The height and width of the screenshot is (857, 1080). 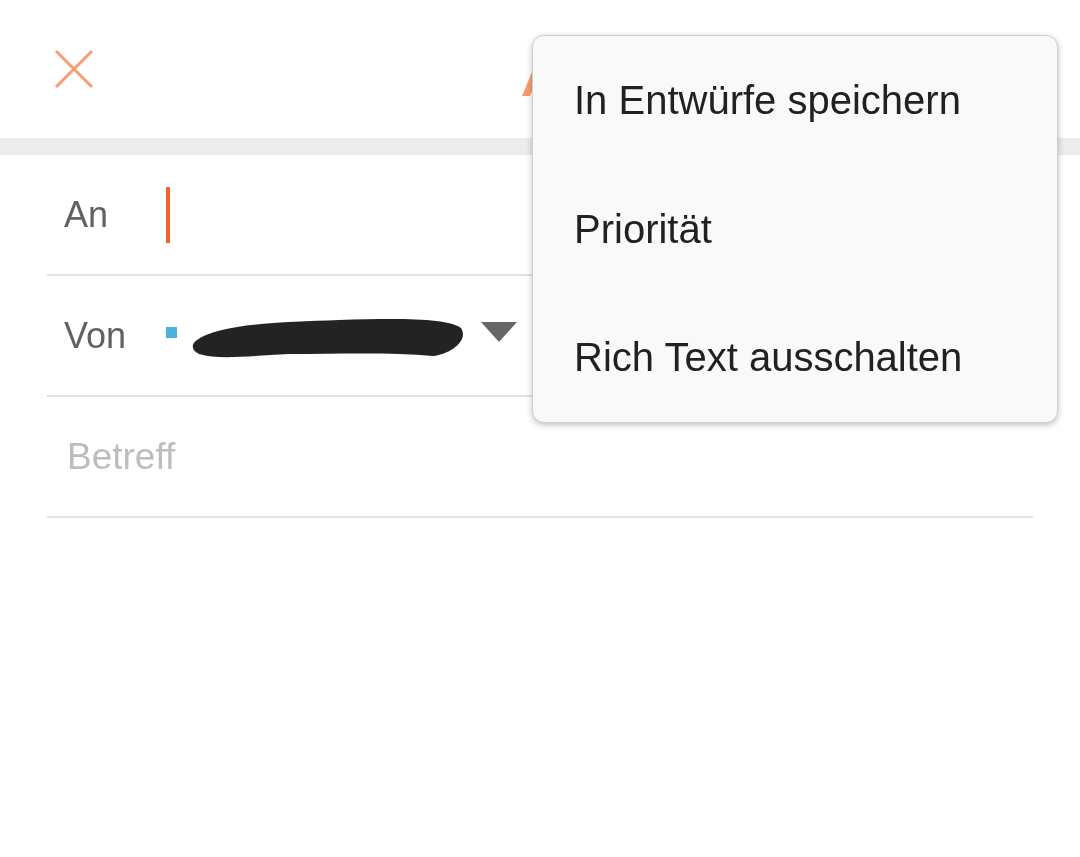 I want to click on menu-item: Priorität, so click(x=795, y=229).